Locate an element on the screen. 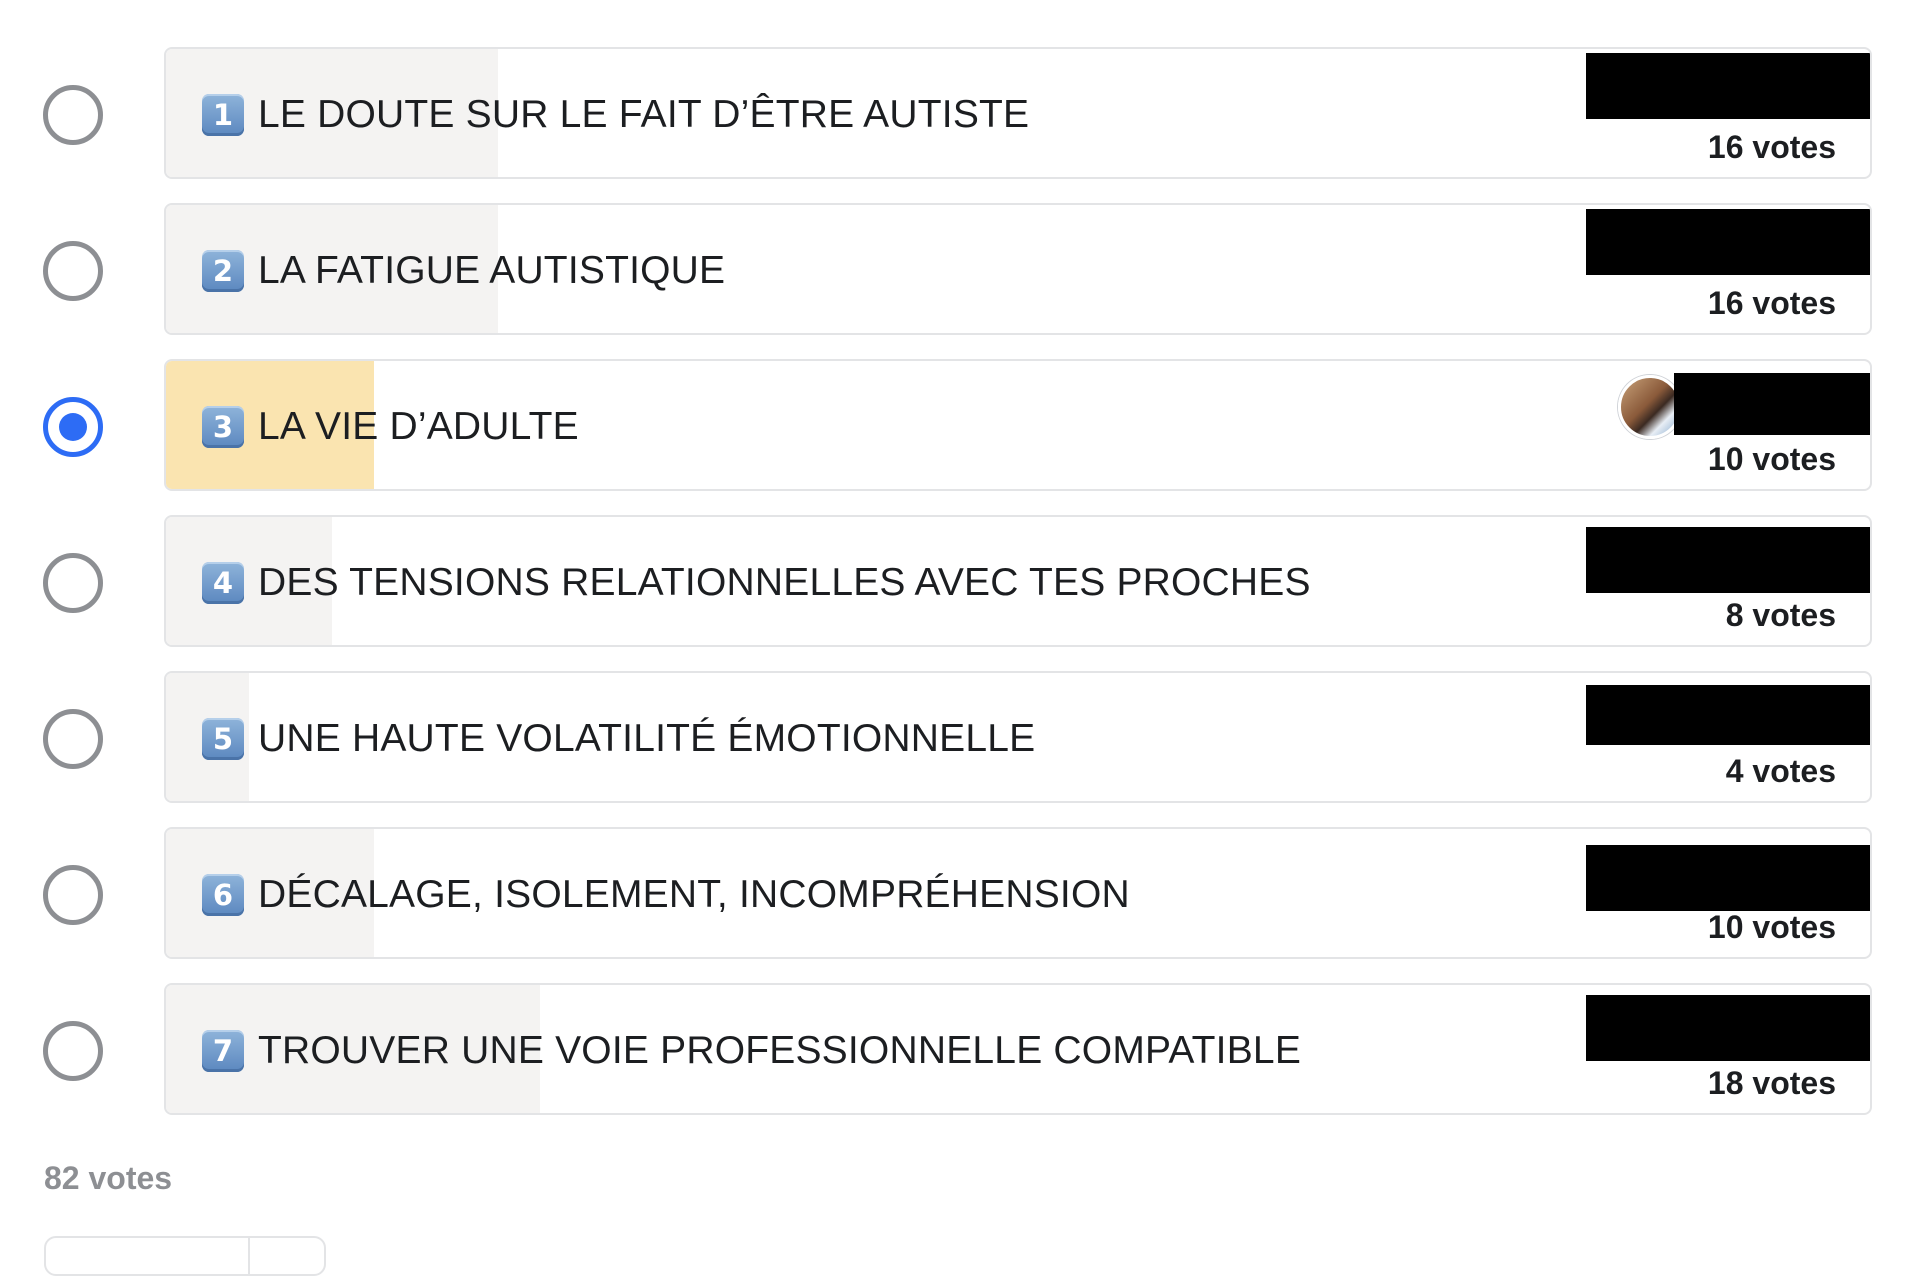 The width and height of the screenshot is (1922, 1276). vote-count: 18 votes is located at coordinates (1772, 1083).